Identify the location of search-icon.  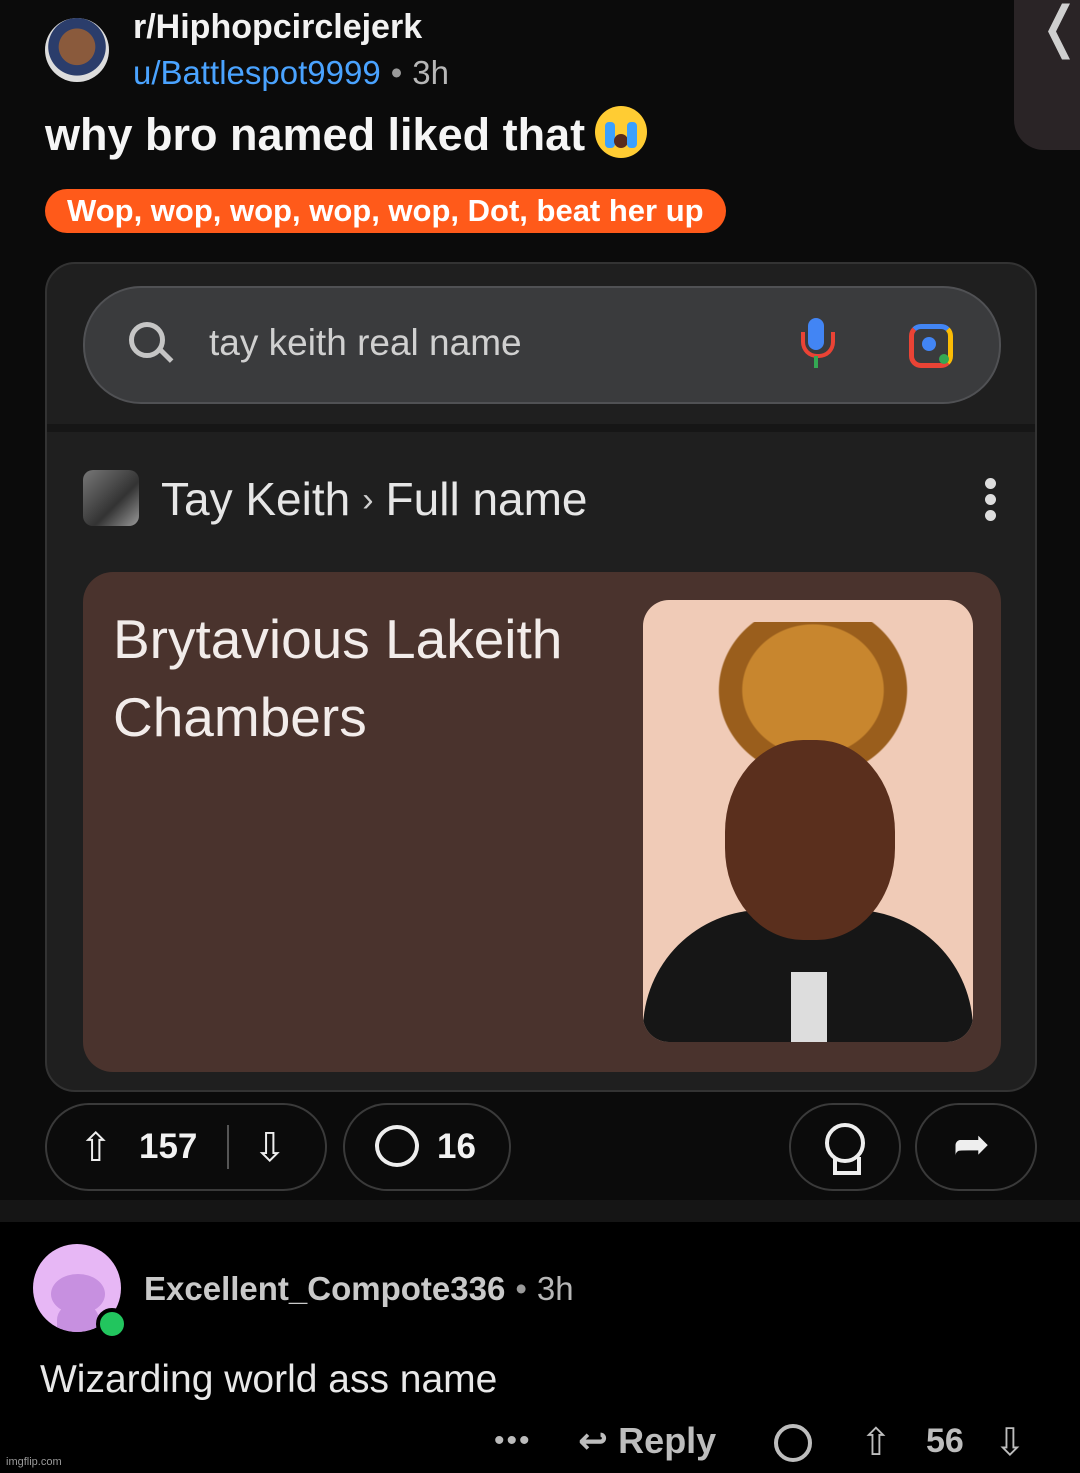
(147, 340).